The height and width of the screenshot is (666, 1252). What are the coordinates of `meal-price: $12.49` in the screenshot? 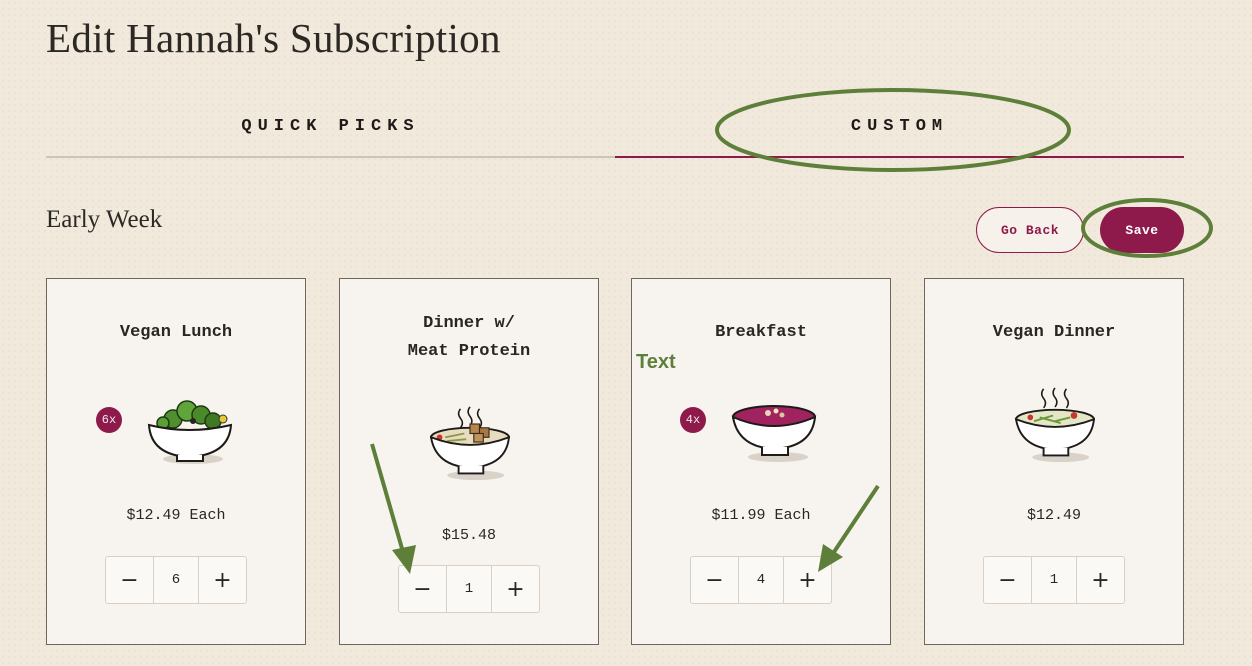 It's located at (1053, 515).